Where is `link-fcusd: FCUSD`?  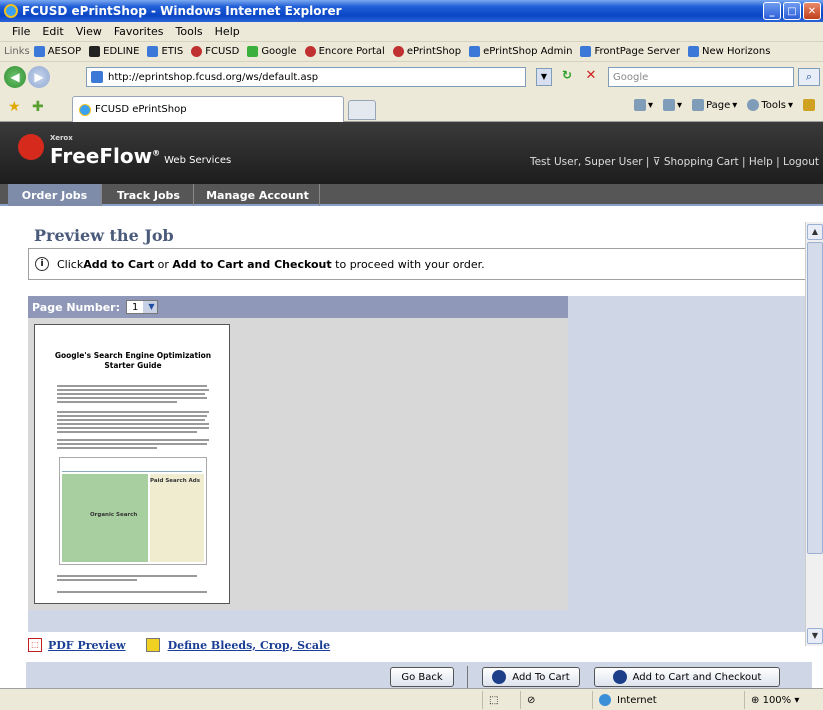 link-fcusd: FCUSD is located at coordinates (215, 51).